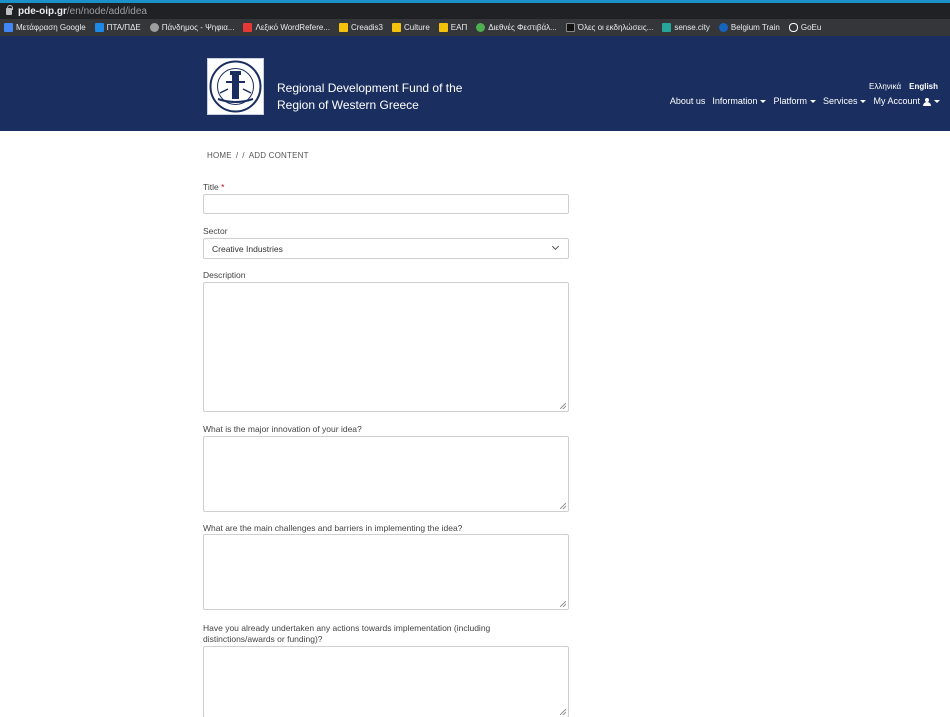  What do you see at coordinates (386, 474) in the screenshot?
I see `innovation-textarea` at bounding box center [386, 474].